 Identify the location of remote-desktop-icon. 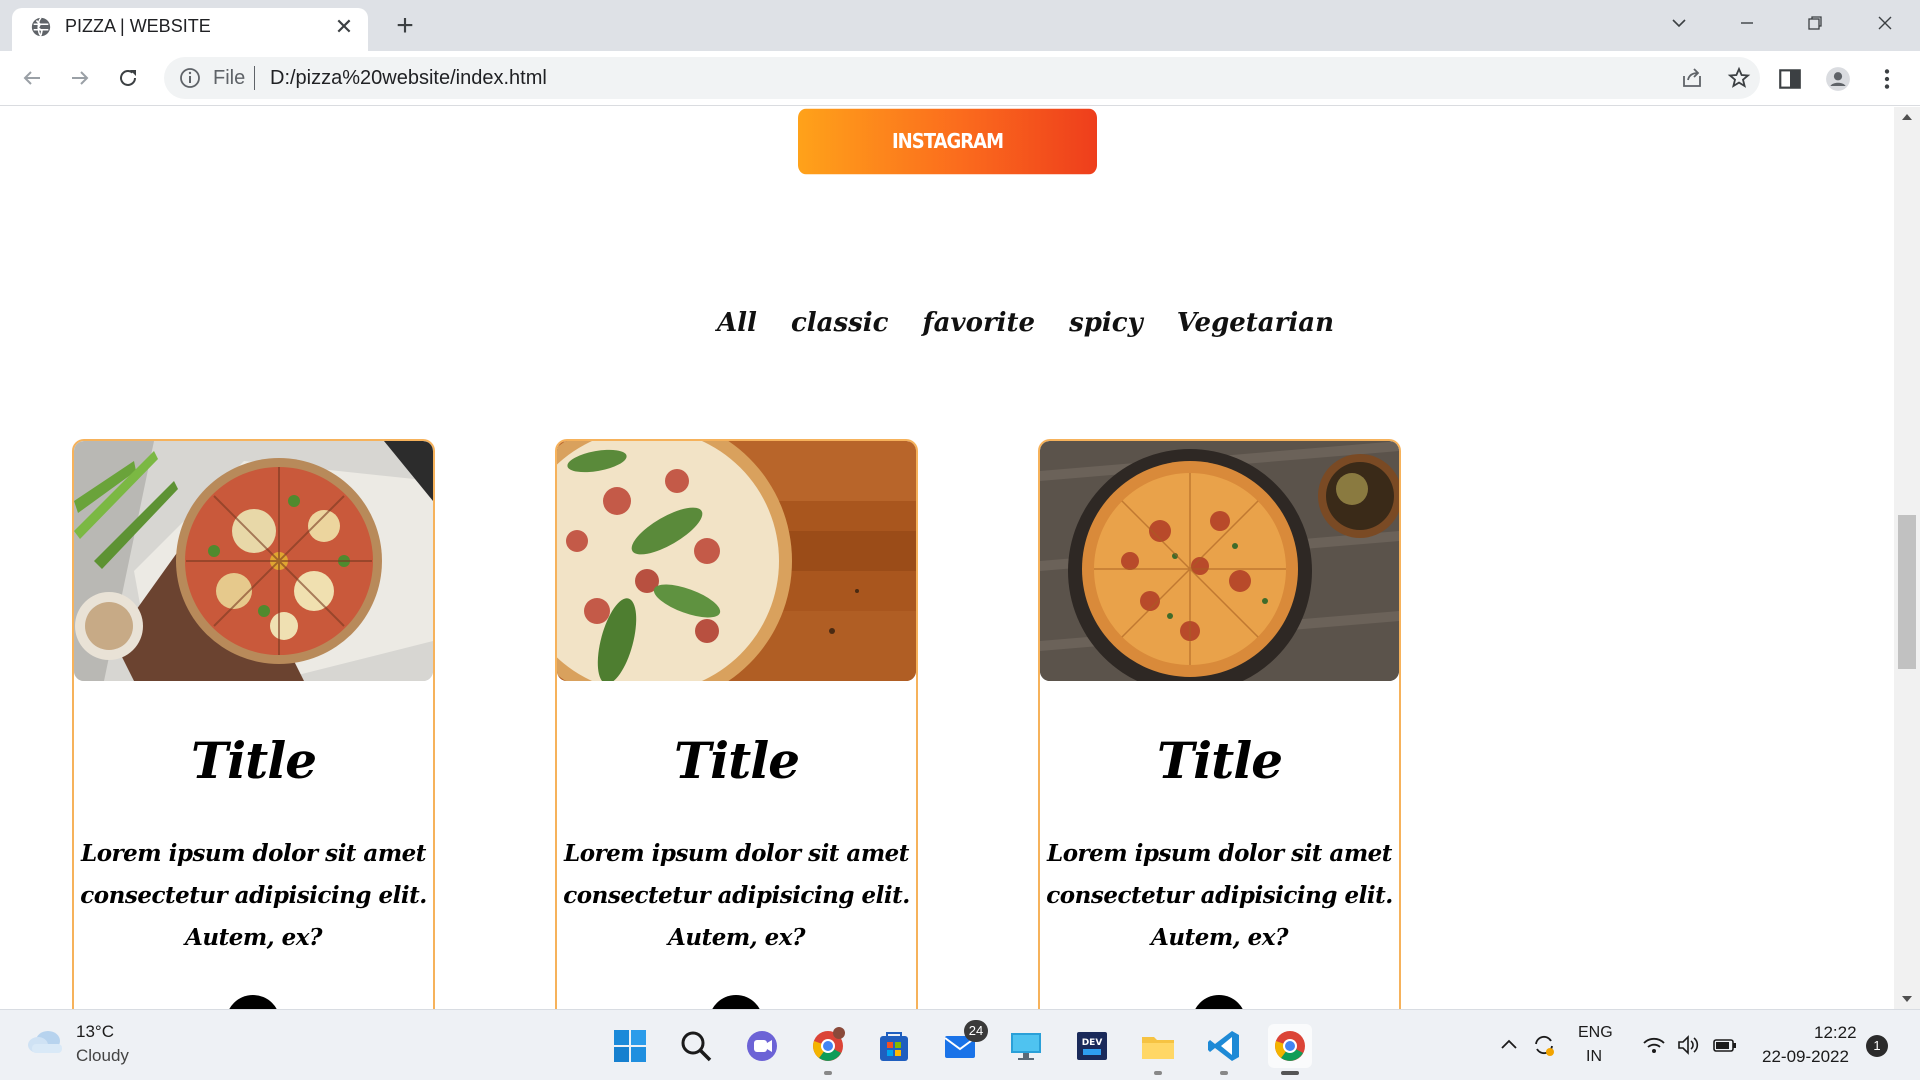
(1026, 1046).